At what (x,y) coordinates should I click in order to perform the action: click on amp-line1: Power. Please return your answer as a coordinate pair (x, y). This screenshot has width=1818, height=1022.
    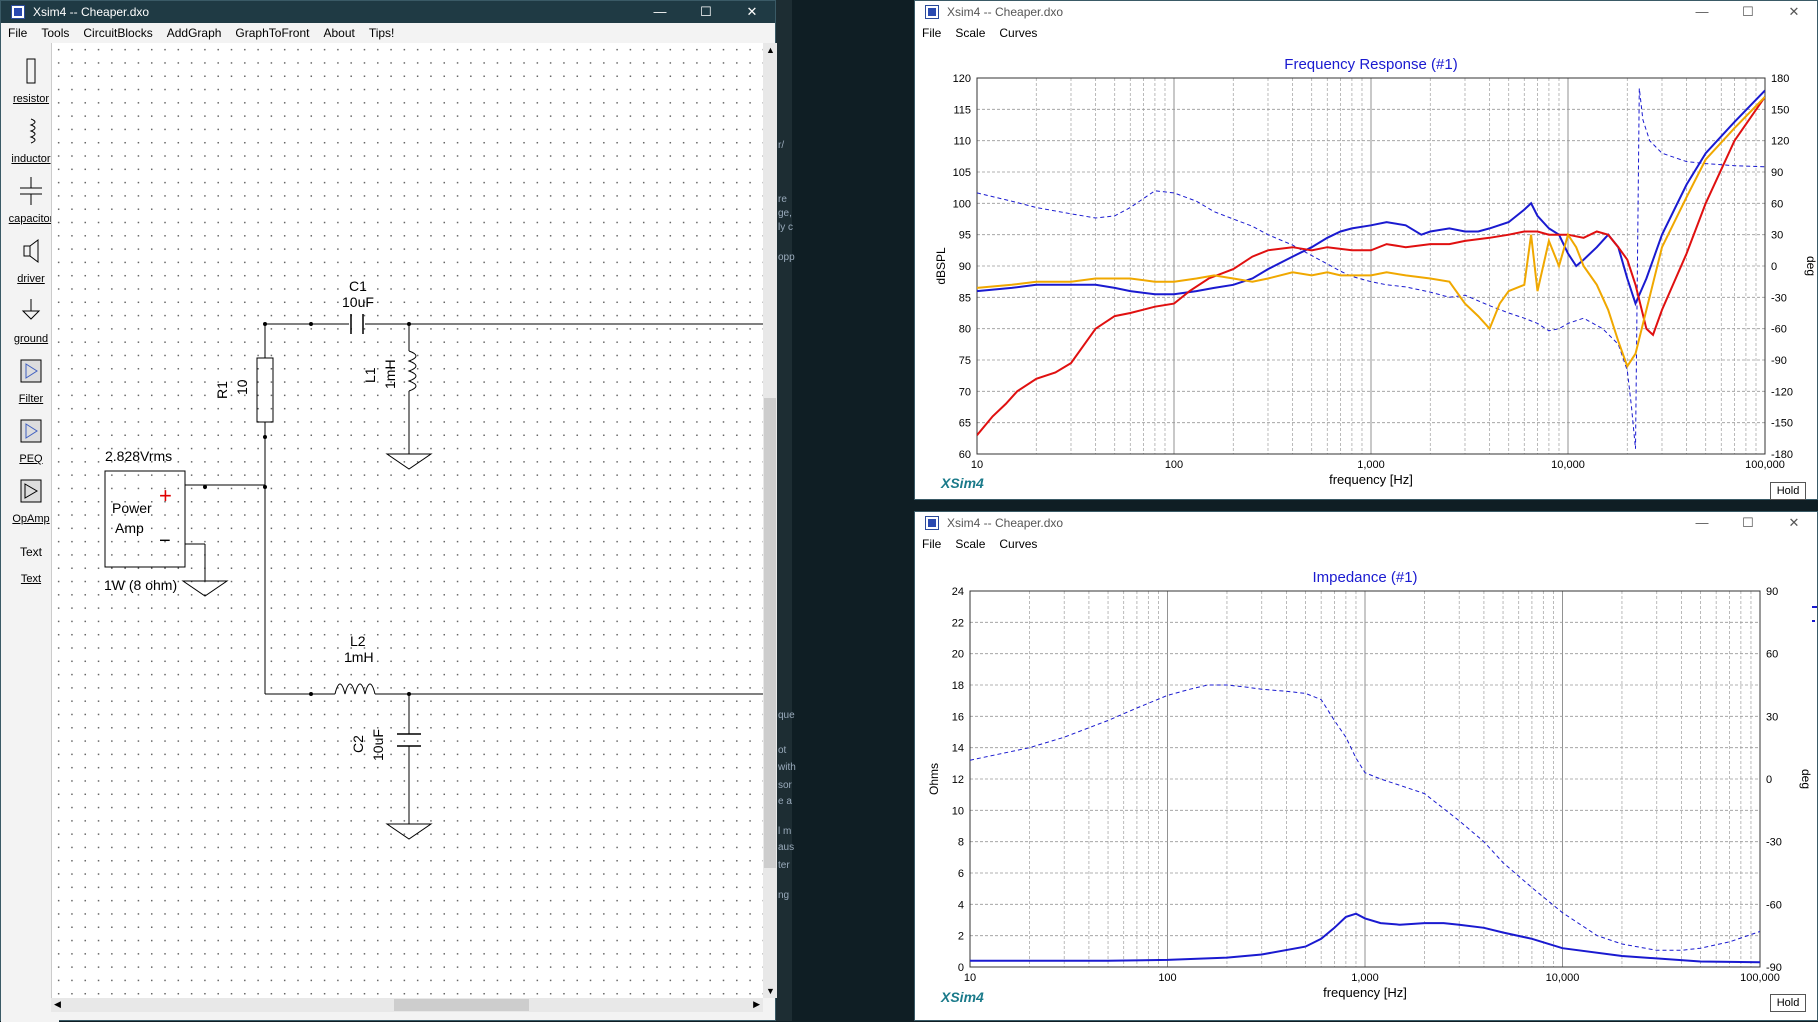
    Looking at the image, I should click on (132, 508).